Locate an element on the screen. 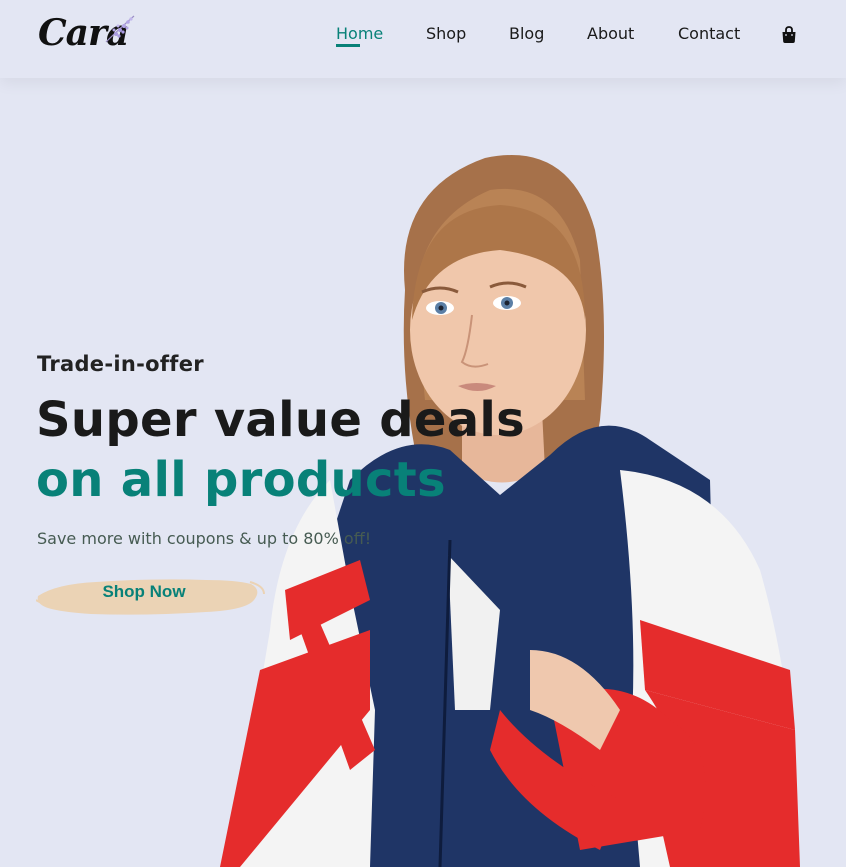  hero-headline: Super value deals is located at coordinates (281, 420).